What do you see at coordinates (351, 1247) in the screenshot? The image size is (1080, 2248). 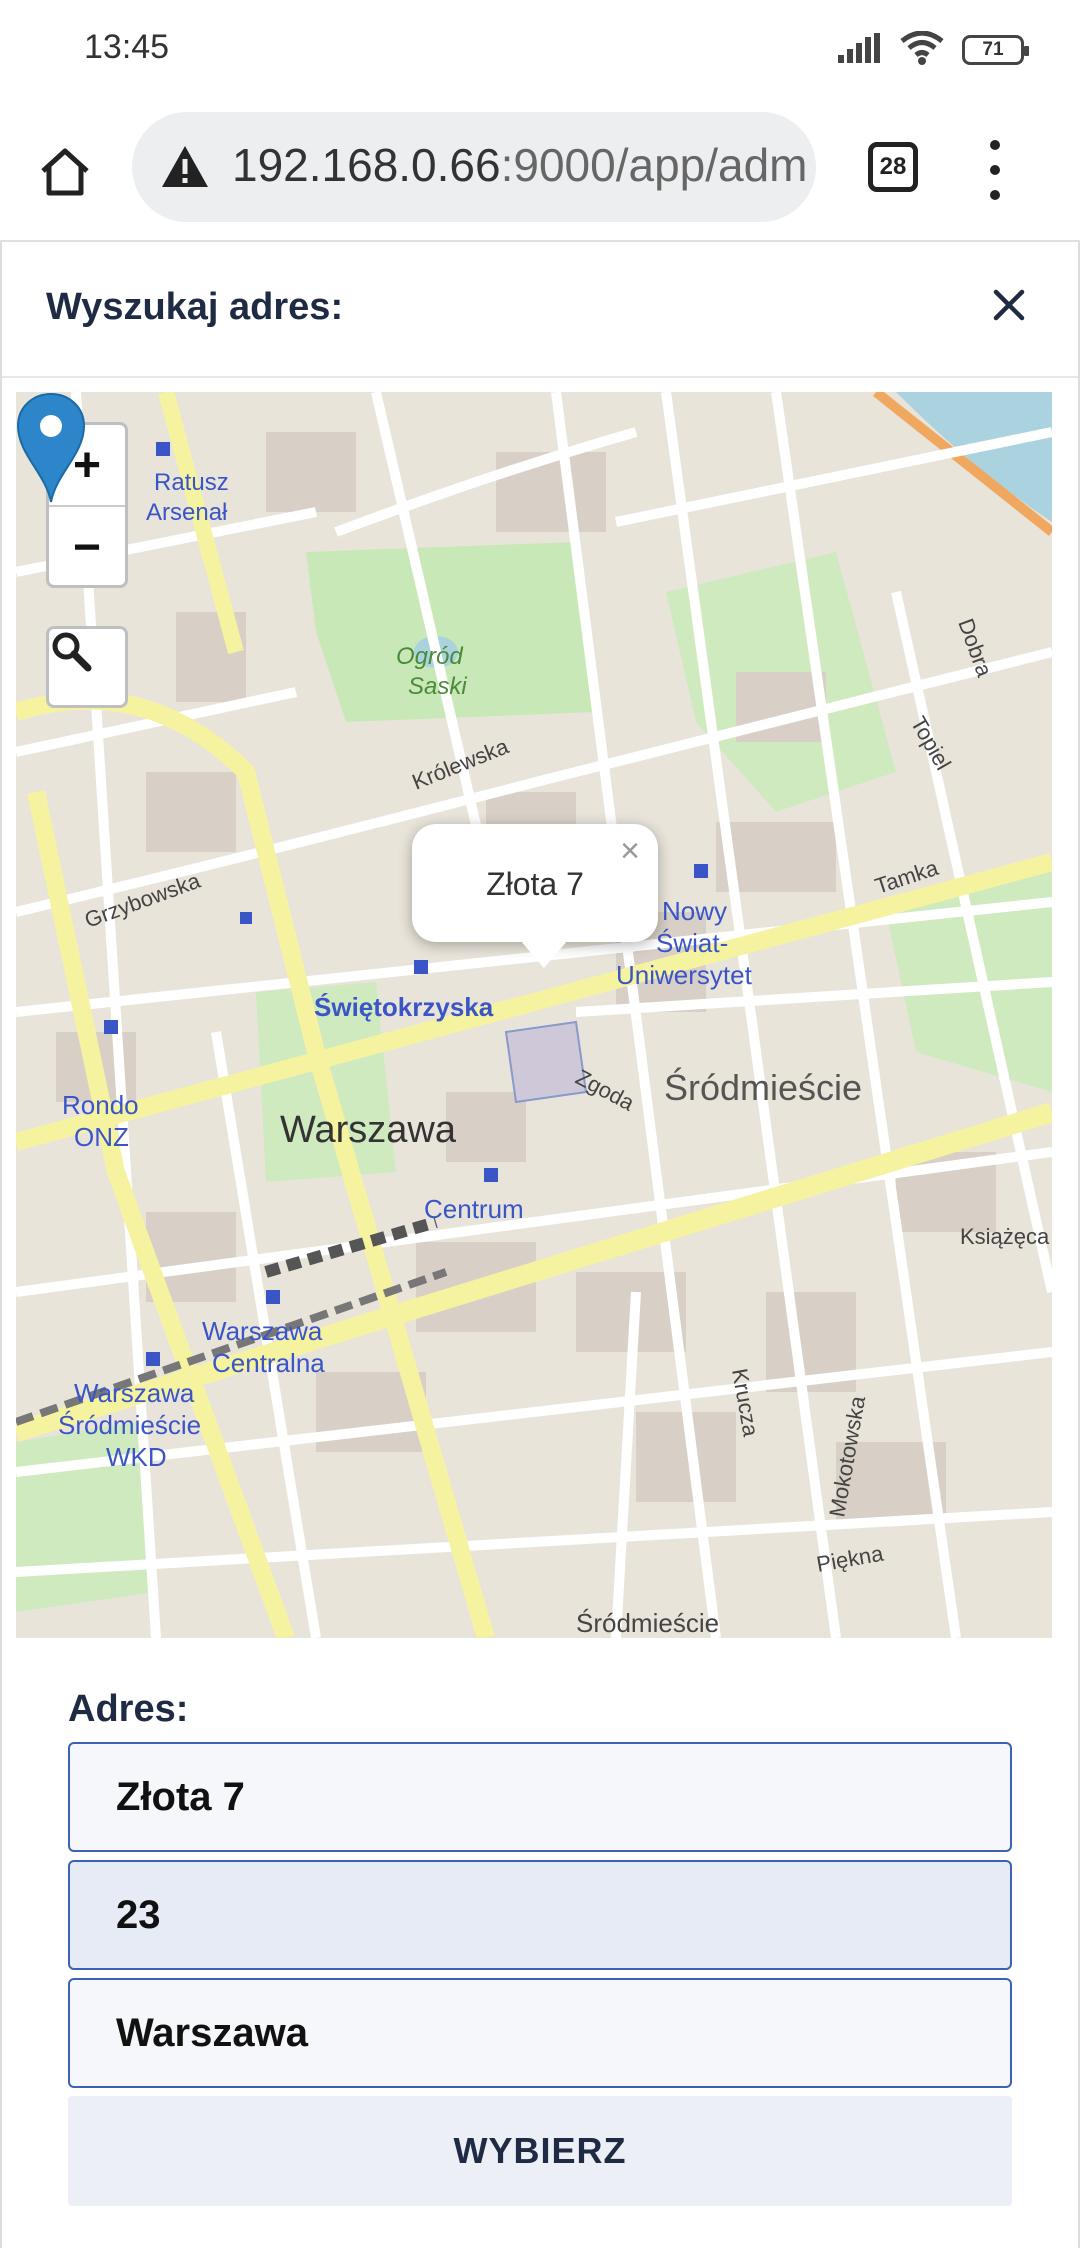 I see `map-railway` at bounding box center [351, 1247].